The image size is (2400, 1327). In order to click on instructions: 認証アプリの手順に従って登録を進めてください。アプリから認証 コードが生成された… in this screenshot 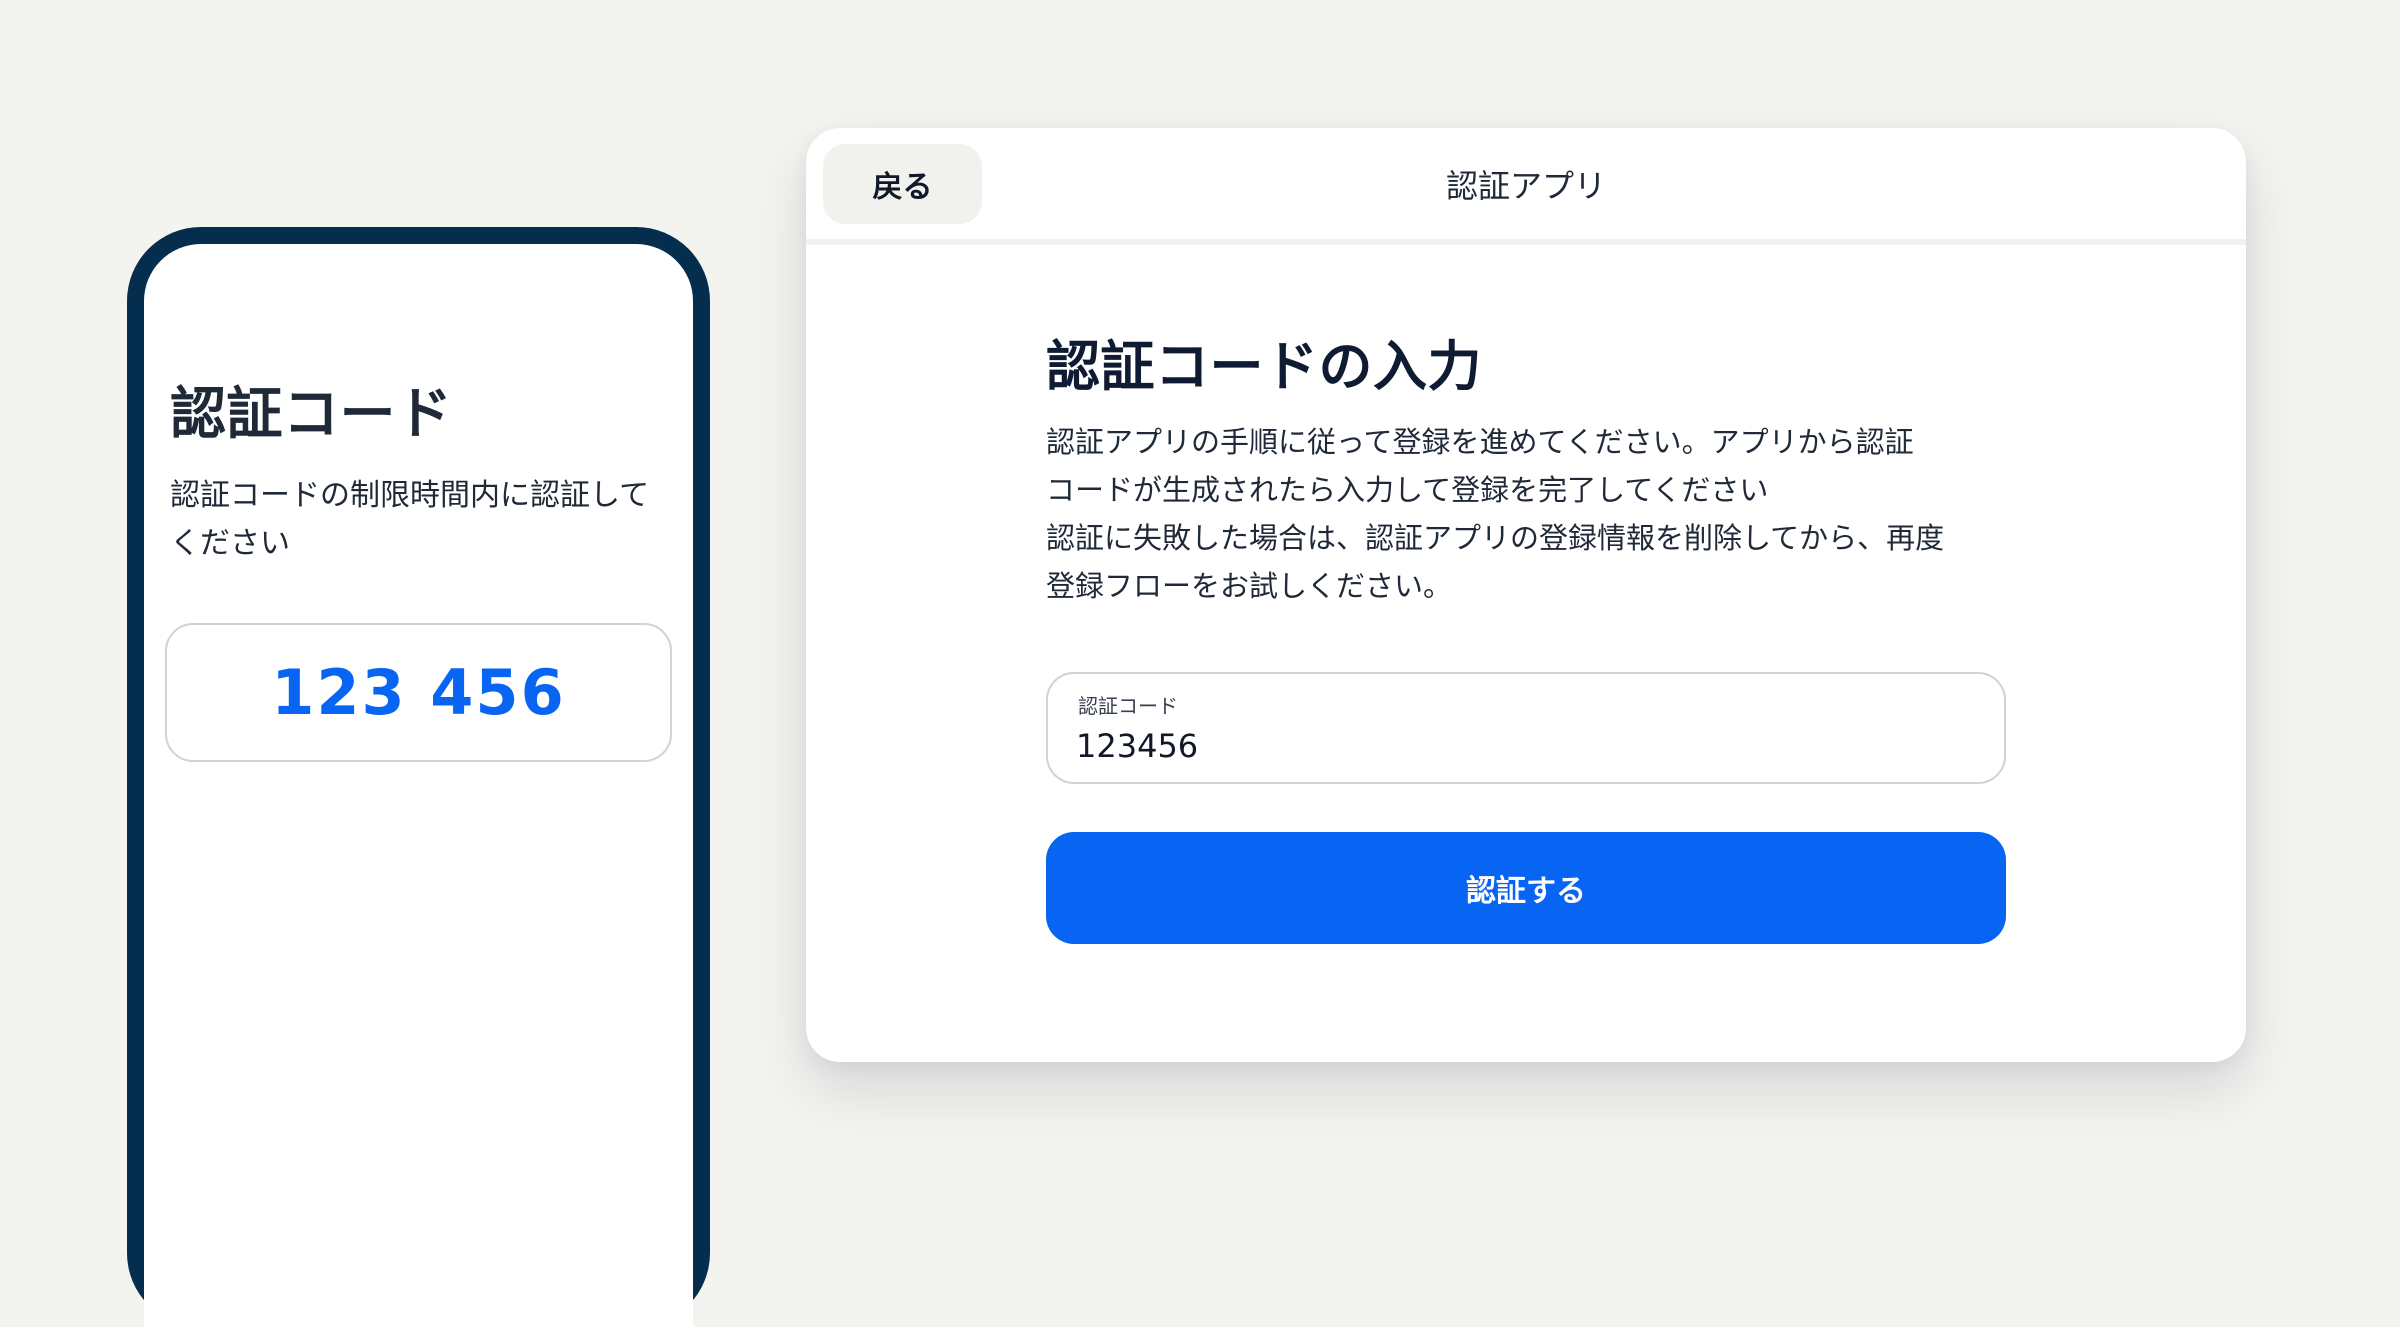, I will do `click(1526, 514)`.